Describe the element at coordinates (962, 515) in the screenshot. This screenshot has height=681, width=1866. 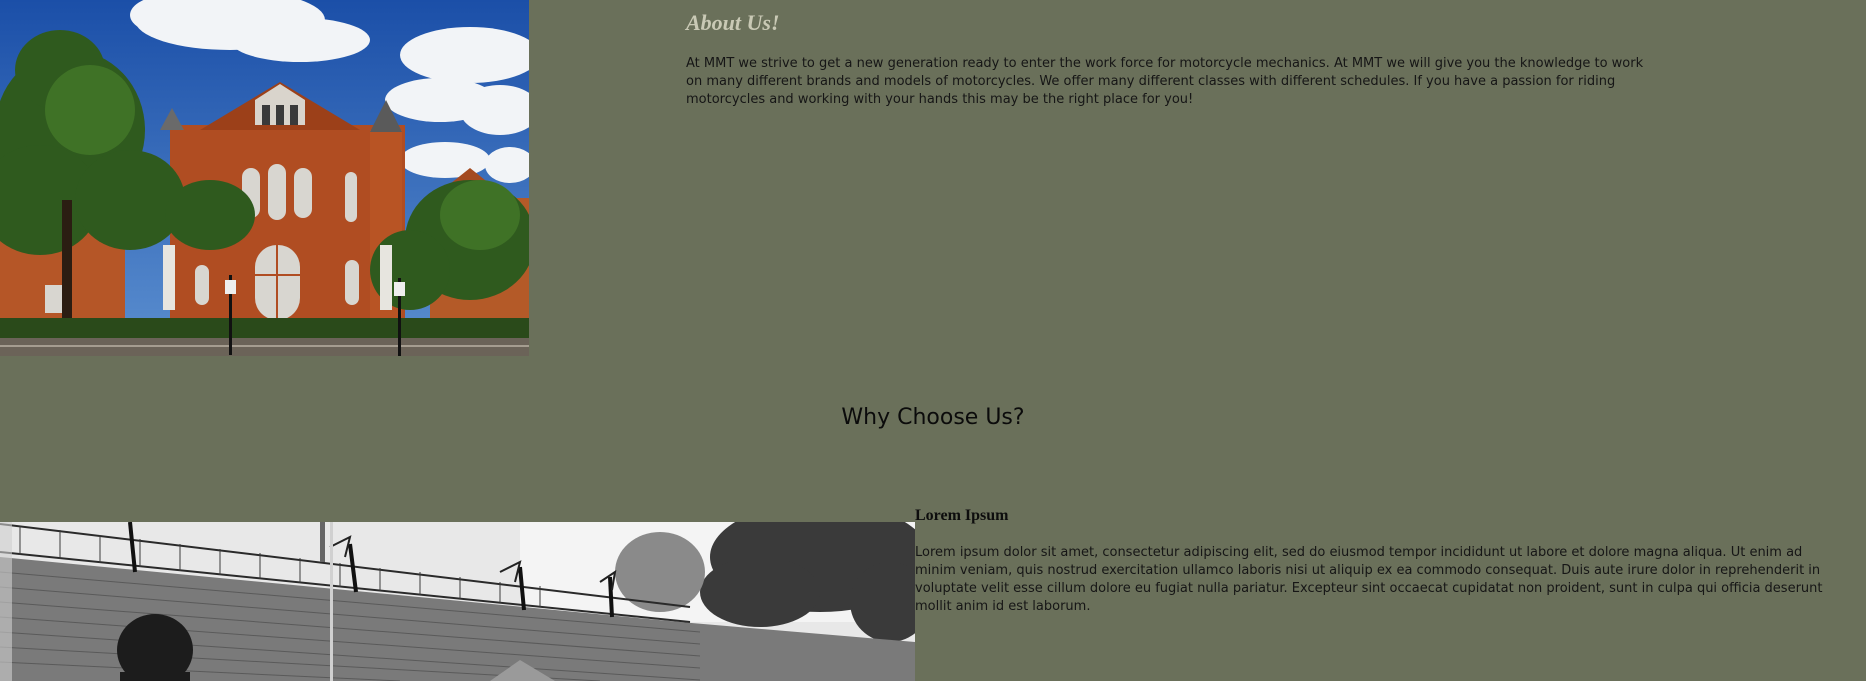
I see `lorem-heading: Lorem Ipsum` at that location.